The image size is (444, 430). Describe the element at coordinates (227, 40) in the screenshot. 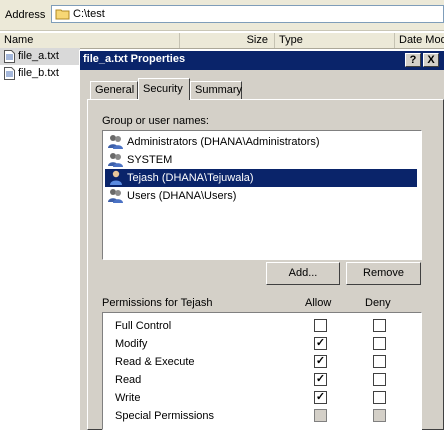

I see `column-size: Size` at that location.